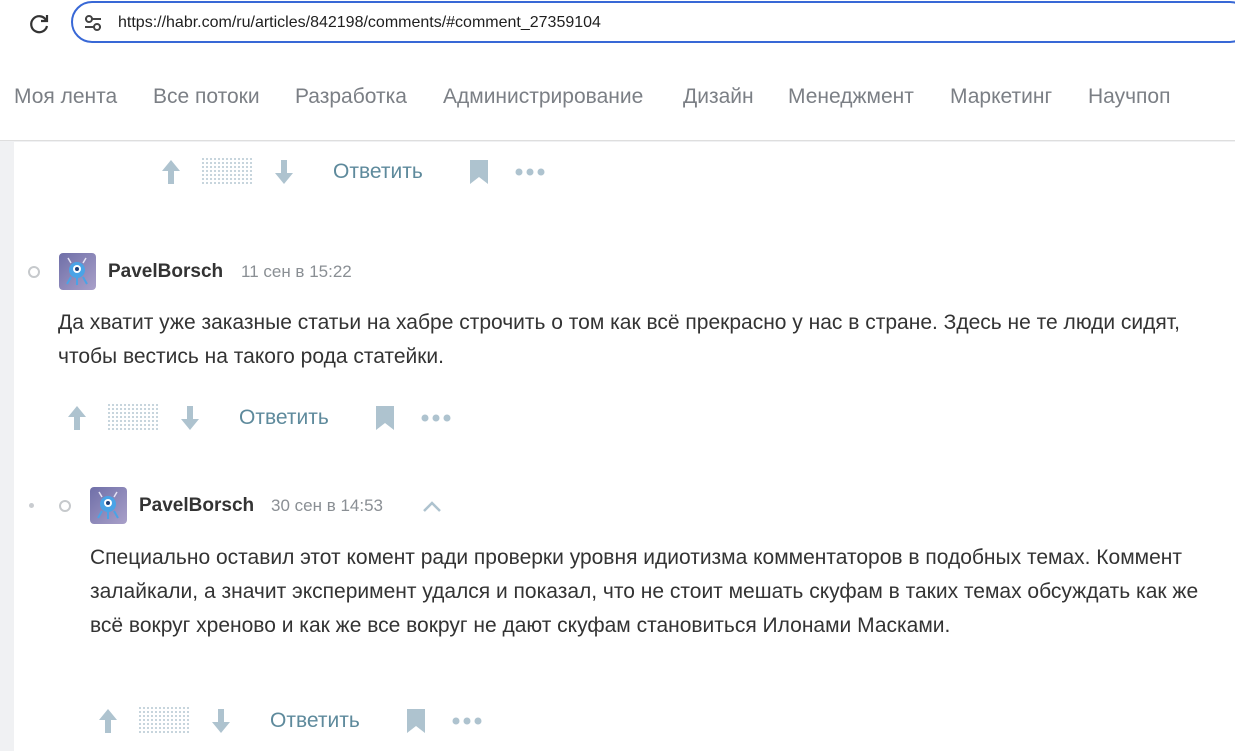 This screenshot has width=1235, height=751. Describe the element at coordinates (39, 24) in the screenshot. I see `reload-icon` at that location.